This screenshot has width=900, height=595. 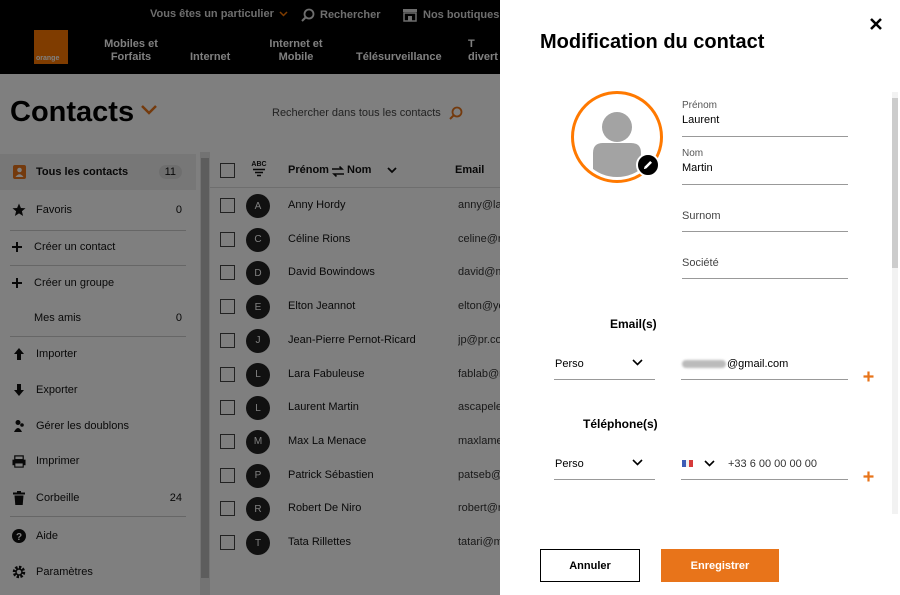 I want to click on email-value: @gmail.com, so click(x=735, y=364).